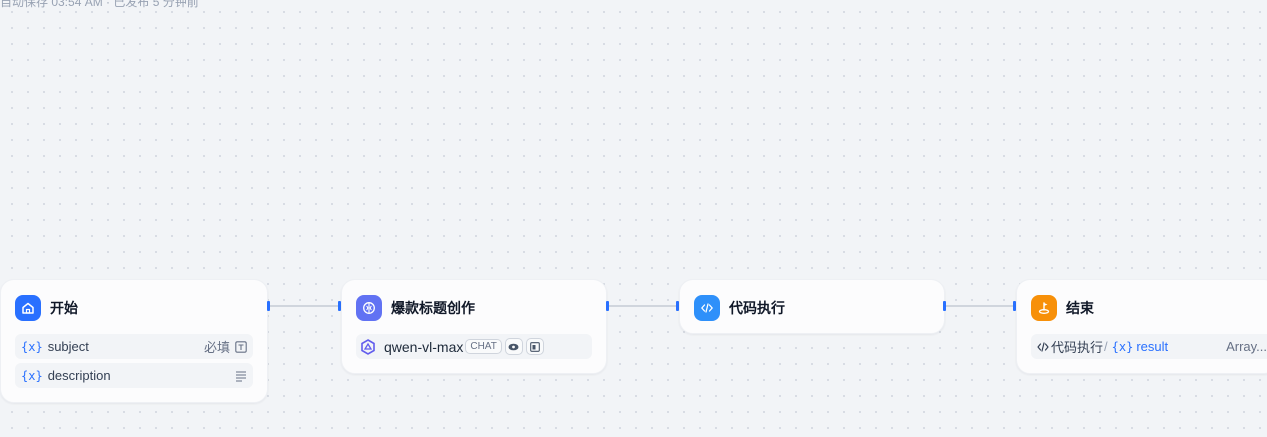 This screenshot has width=1267, height=437. I want to click on node-title: 开始, so click(64, 308).